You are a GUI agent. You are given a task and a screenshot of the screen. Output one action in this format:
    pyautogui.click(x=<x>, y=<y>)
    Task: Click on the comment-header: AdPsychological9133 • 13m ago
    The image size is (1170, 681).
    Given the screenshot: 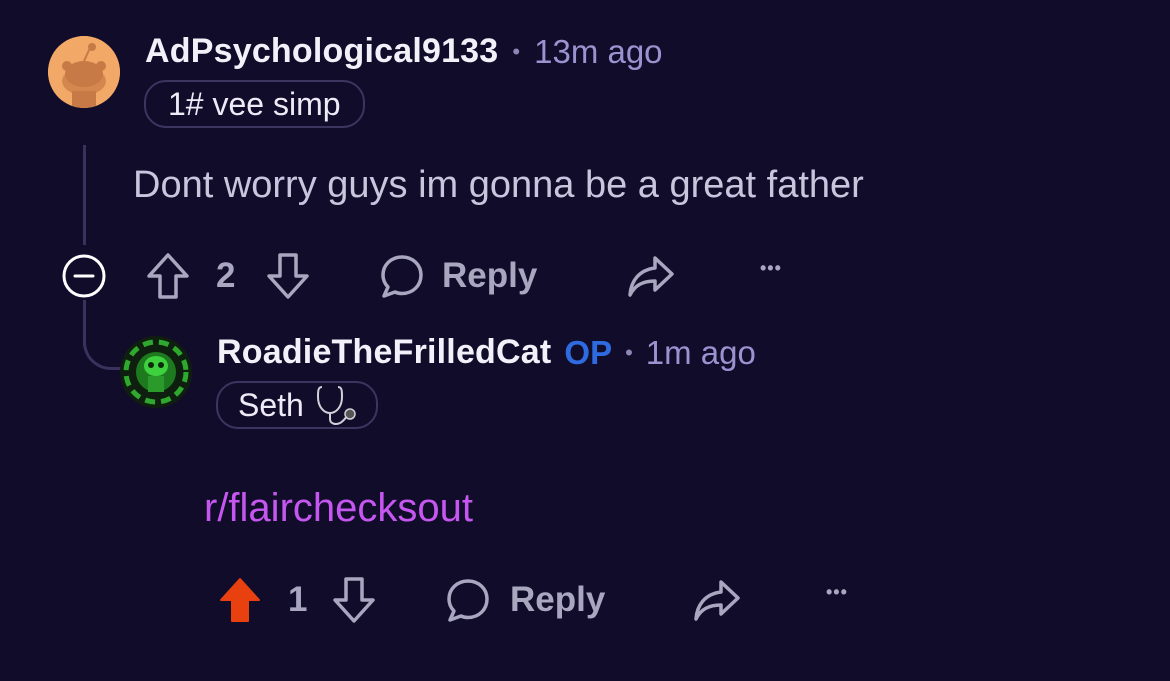 What is the action you would take?
    pyautogui.click(x=404, y=51)
    